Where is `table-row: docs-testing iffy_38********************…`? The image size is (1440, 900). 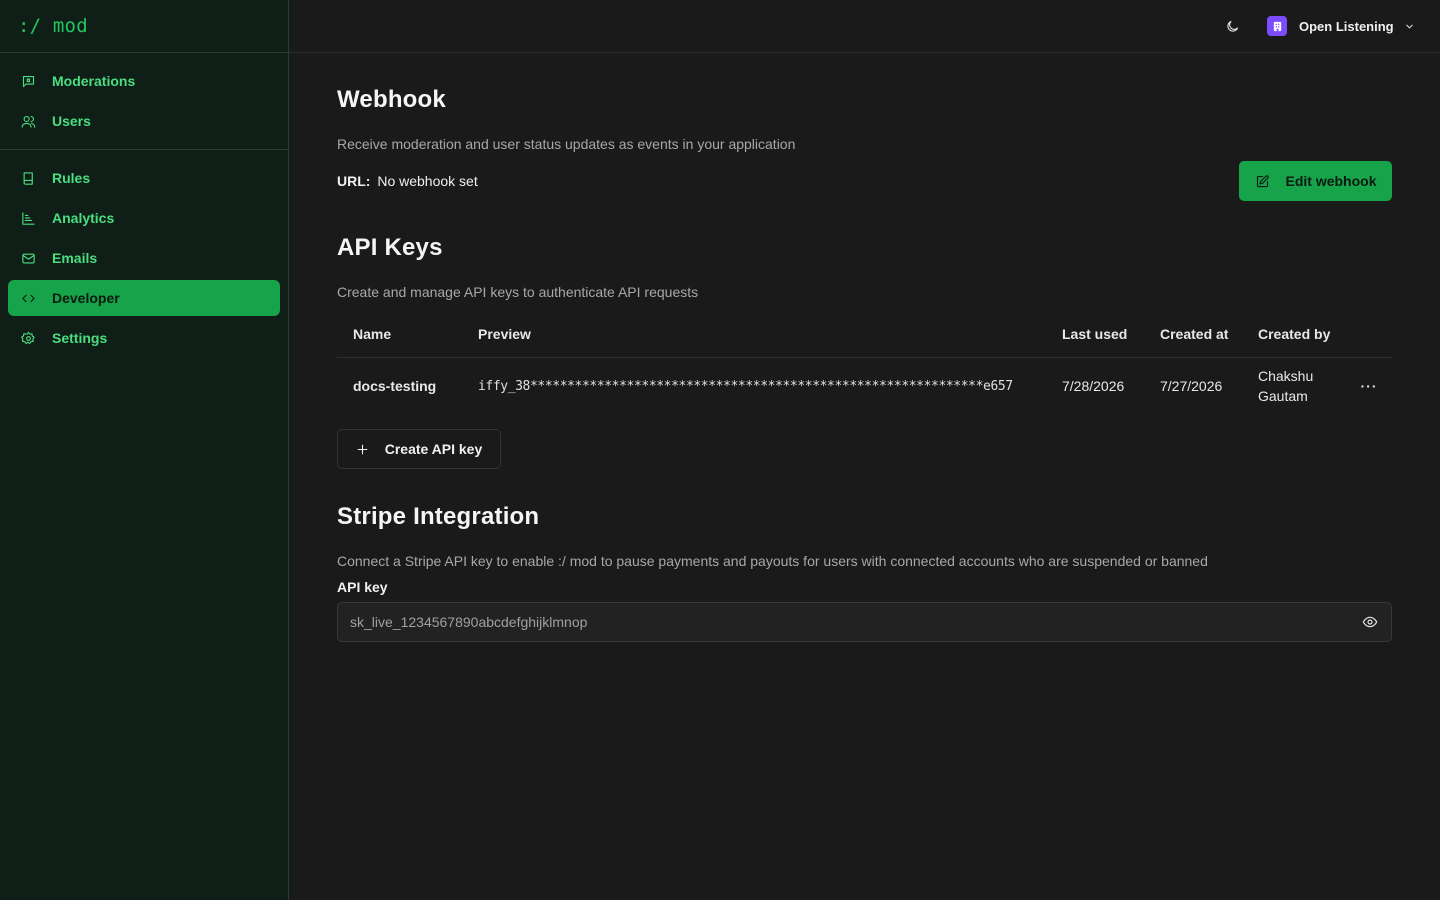 table-row: docs-testing iffy_38********************… is located at coordinates (864, 386).